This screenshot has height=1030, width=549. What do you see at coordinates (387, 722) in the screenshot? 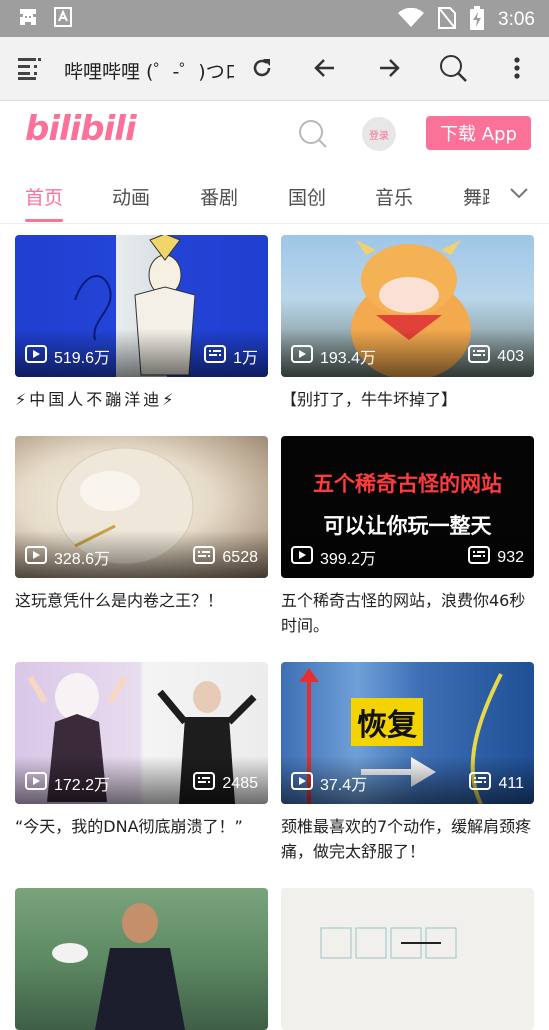
I see `thumbnail-caption: 恢复` at bounding box center [387, 722].